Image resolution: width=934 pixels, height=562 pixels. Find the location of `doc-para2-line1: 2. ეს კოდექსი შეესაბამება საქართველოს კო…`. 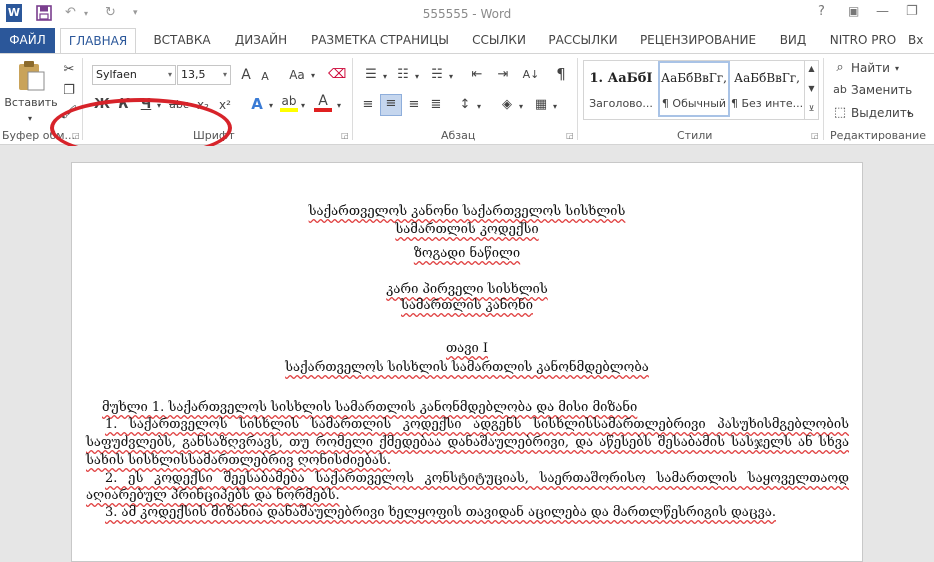

doc-para2-line1: 2. ეს კოდექსი შეესაბამება საქართველოს კო… is located at coordinates (477, 478).